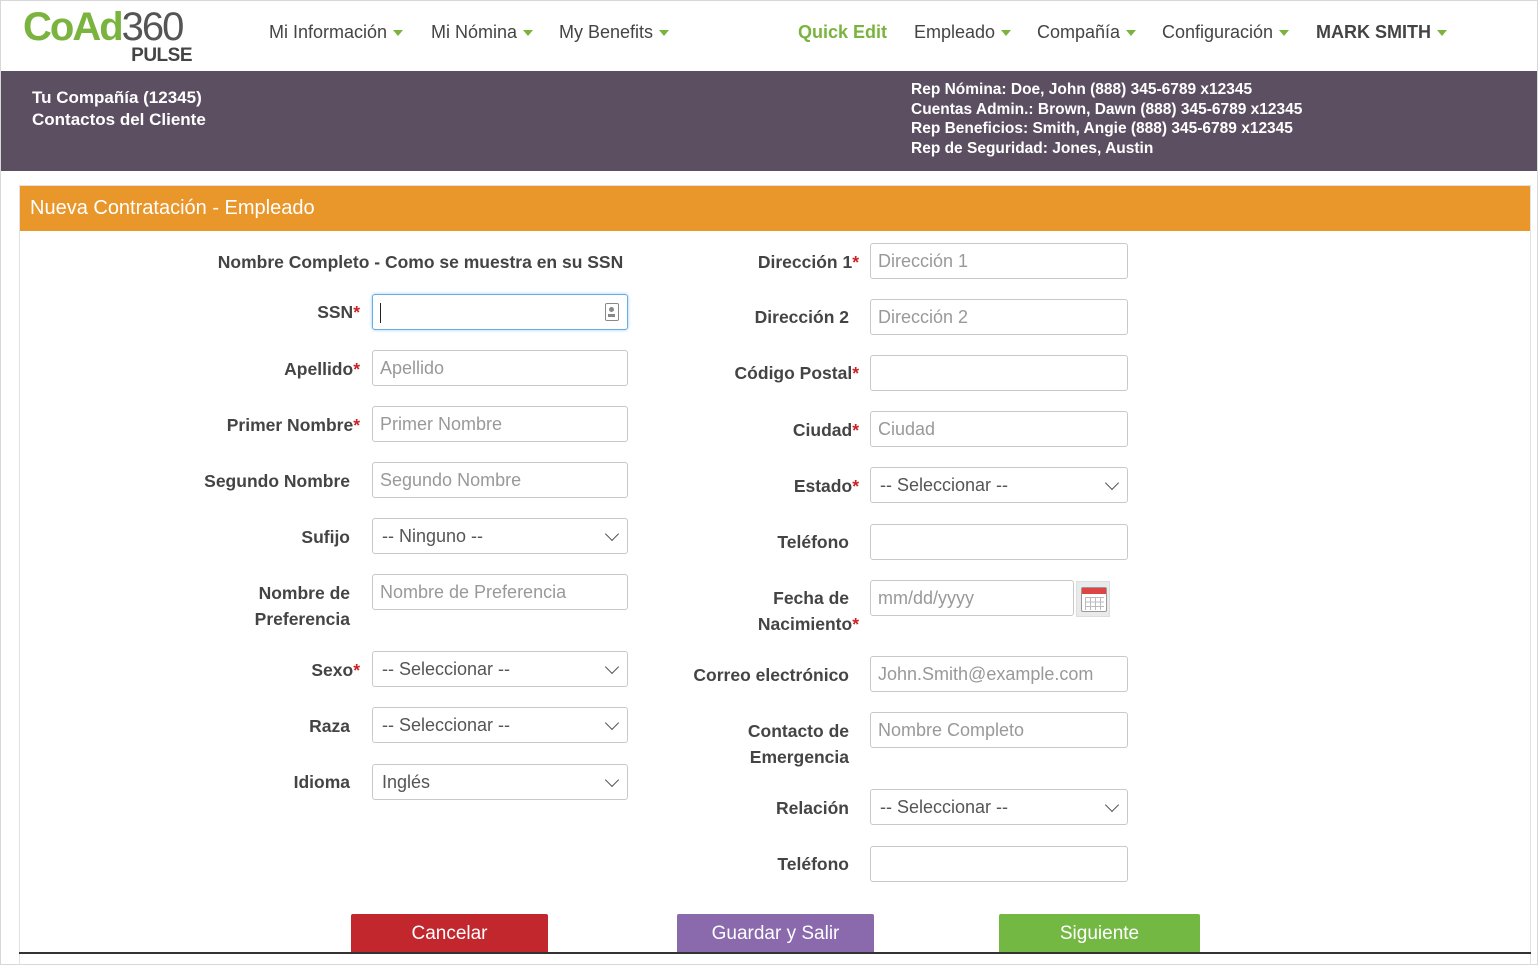 The height and width of the screenshot is (965, 1538). What do you see at coordinates (380, 313) in the screenshot?
I see `text-cursor` at bounding box center [380, 313].